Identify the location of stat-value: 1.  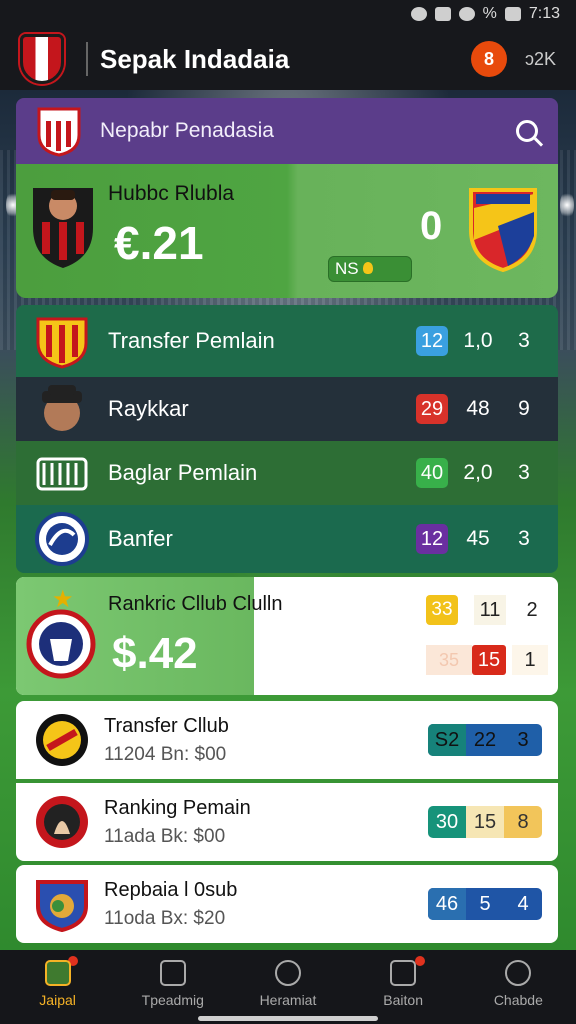
(530, 660).